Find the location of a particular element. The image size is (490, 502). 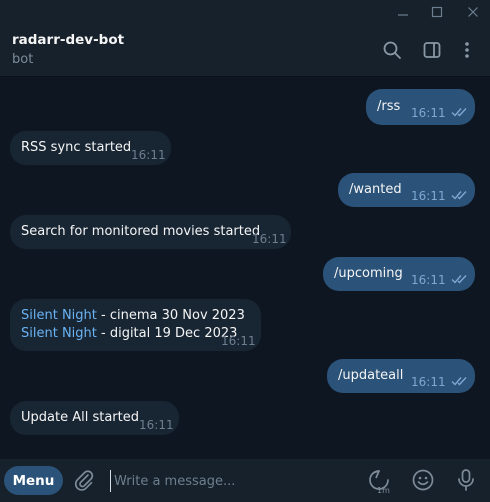

attach-button is located at coordinates (84, 480).